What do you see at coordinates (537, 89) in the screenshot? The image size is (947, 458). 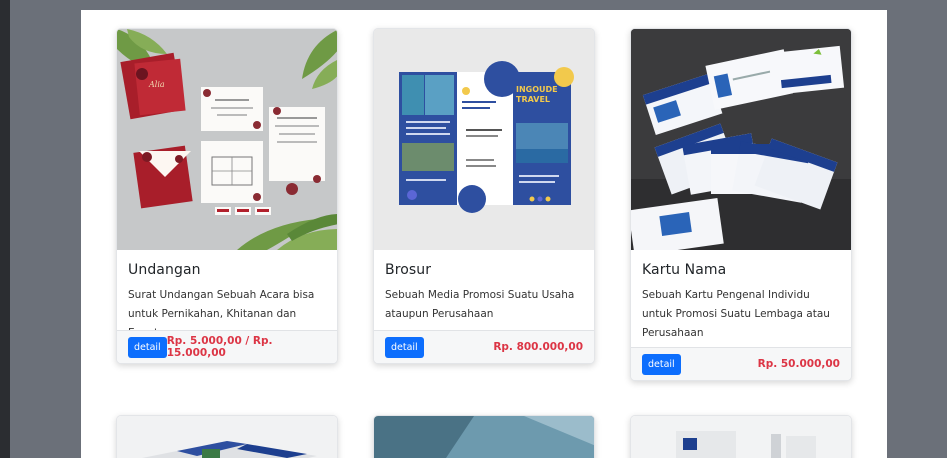 I see `svg-text: INGOUDE` at bounding box center [537, 89].